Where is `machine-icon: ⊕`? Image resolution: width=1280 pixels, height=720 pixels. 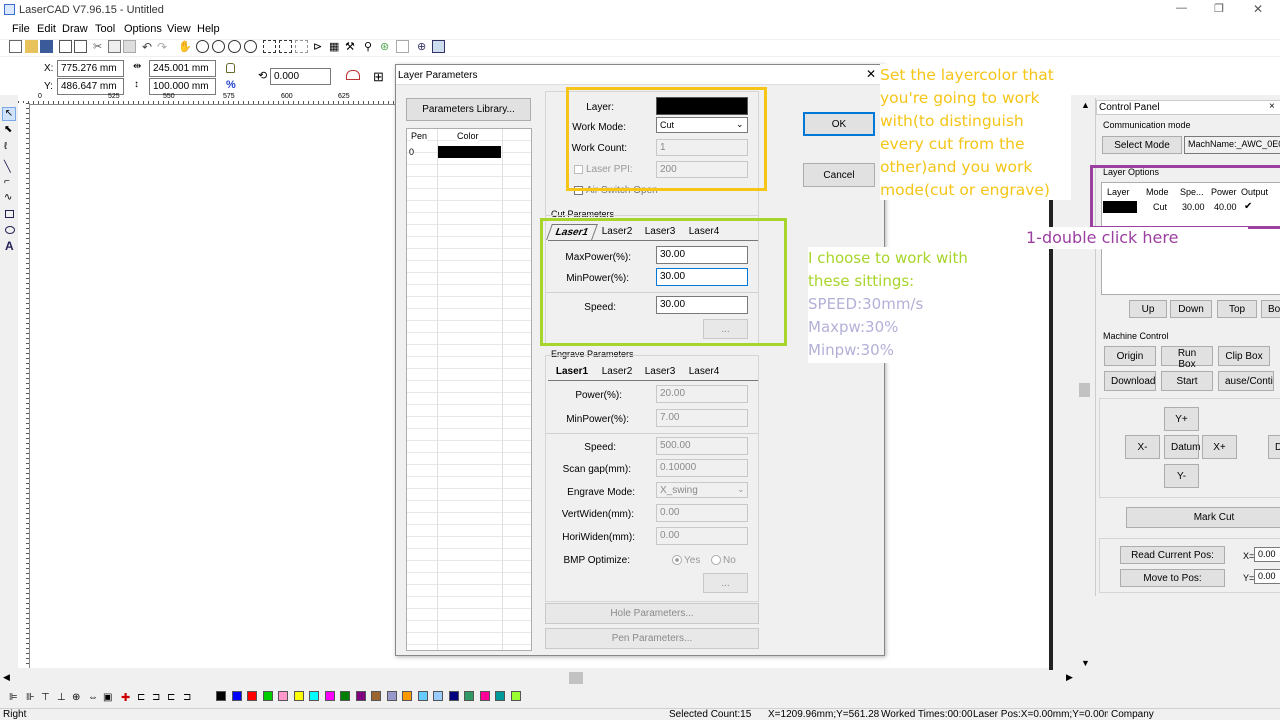
machine-icon: ⊕ is located at coordinates (423, 46).